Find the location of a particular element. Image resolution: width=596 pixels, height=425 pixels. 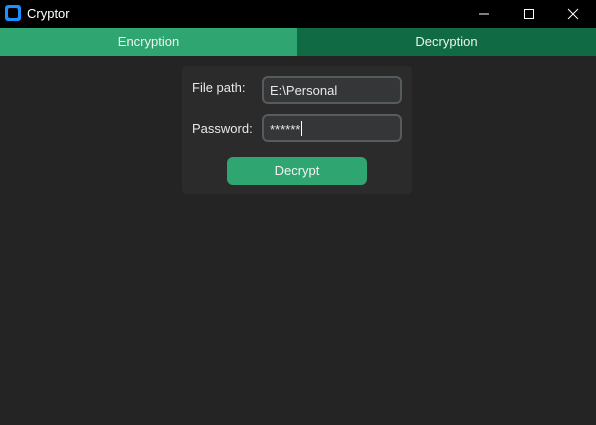

maximize-icon is located at coordinates (529, 14).